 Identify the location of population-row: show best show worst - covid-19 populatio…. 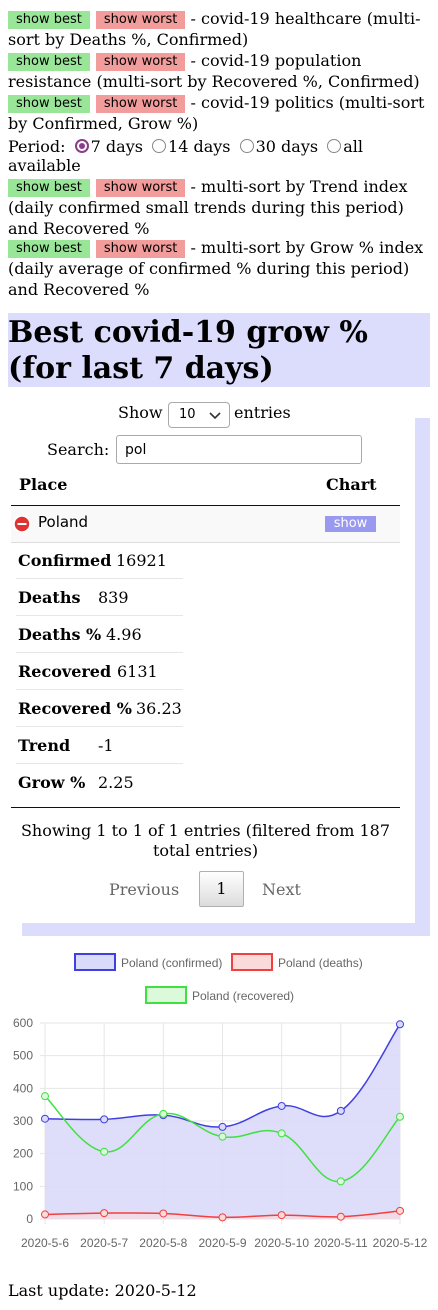
(218, 71).